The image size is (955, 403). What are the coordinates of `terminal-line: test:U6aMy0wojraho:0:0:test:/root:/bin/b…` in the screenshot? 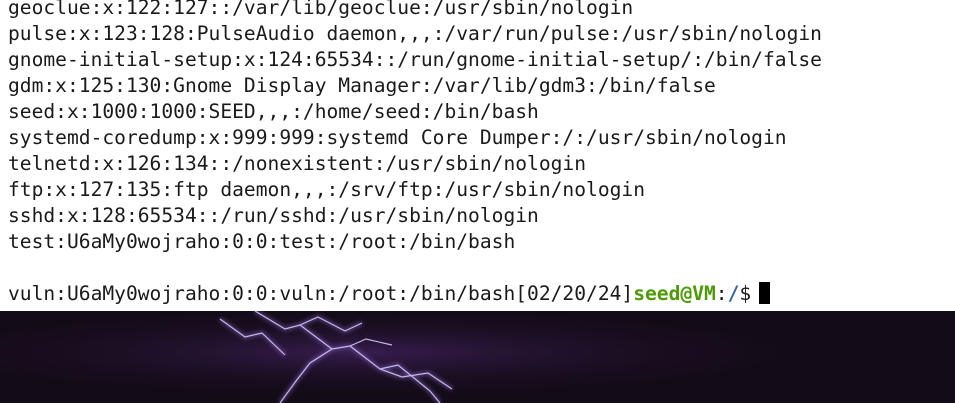 It's located at (262, 241).